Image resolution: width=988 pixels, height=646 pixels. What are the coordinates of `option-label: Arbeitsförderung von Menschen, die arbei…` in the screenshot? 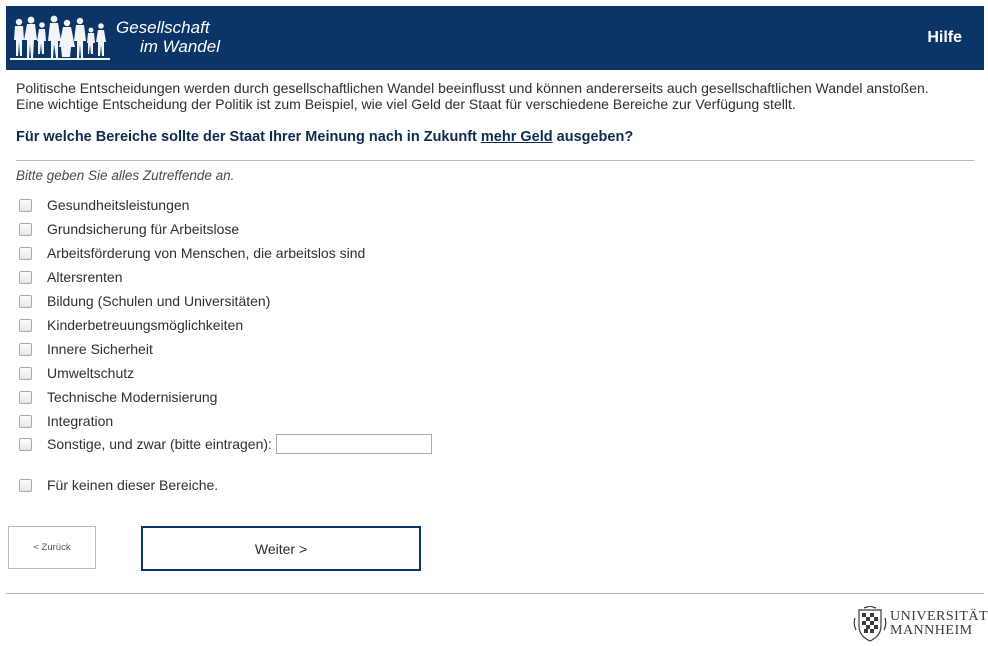 It's located at (206, 253).